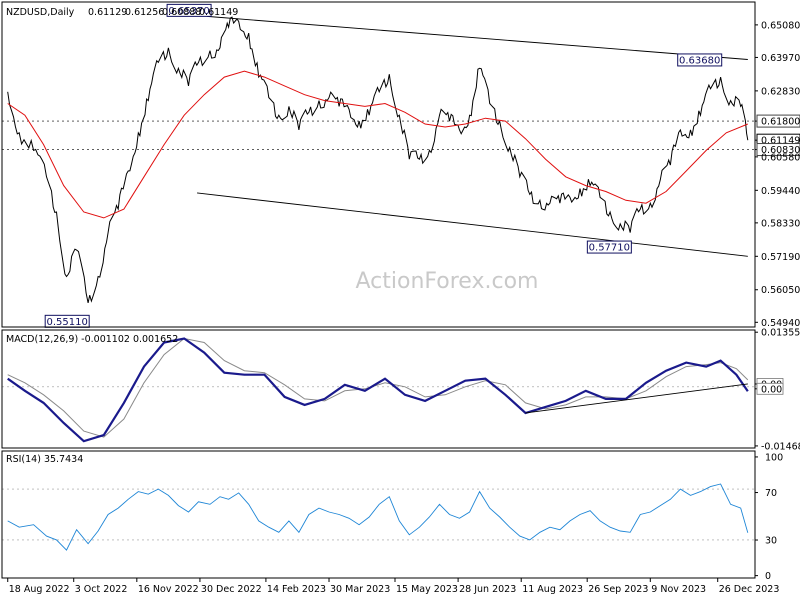 The height and width of the screenshot is (604, 800). Describe the element at coordinates (40, 12) in the screenshot. I see `price-panel-title: NZDUSD,Daily` at that location.